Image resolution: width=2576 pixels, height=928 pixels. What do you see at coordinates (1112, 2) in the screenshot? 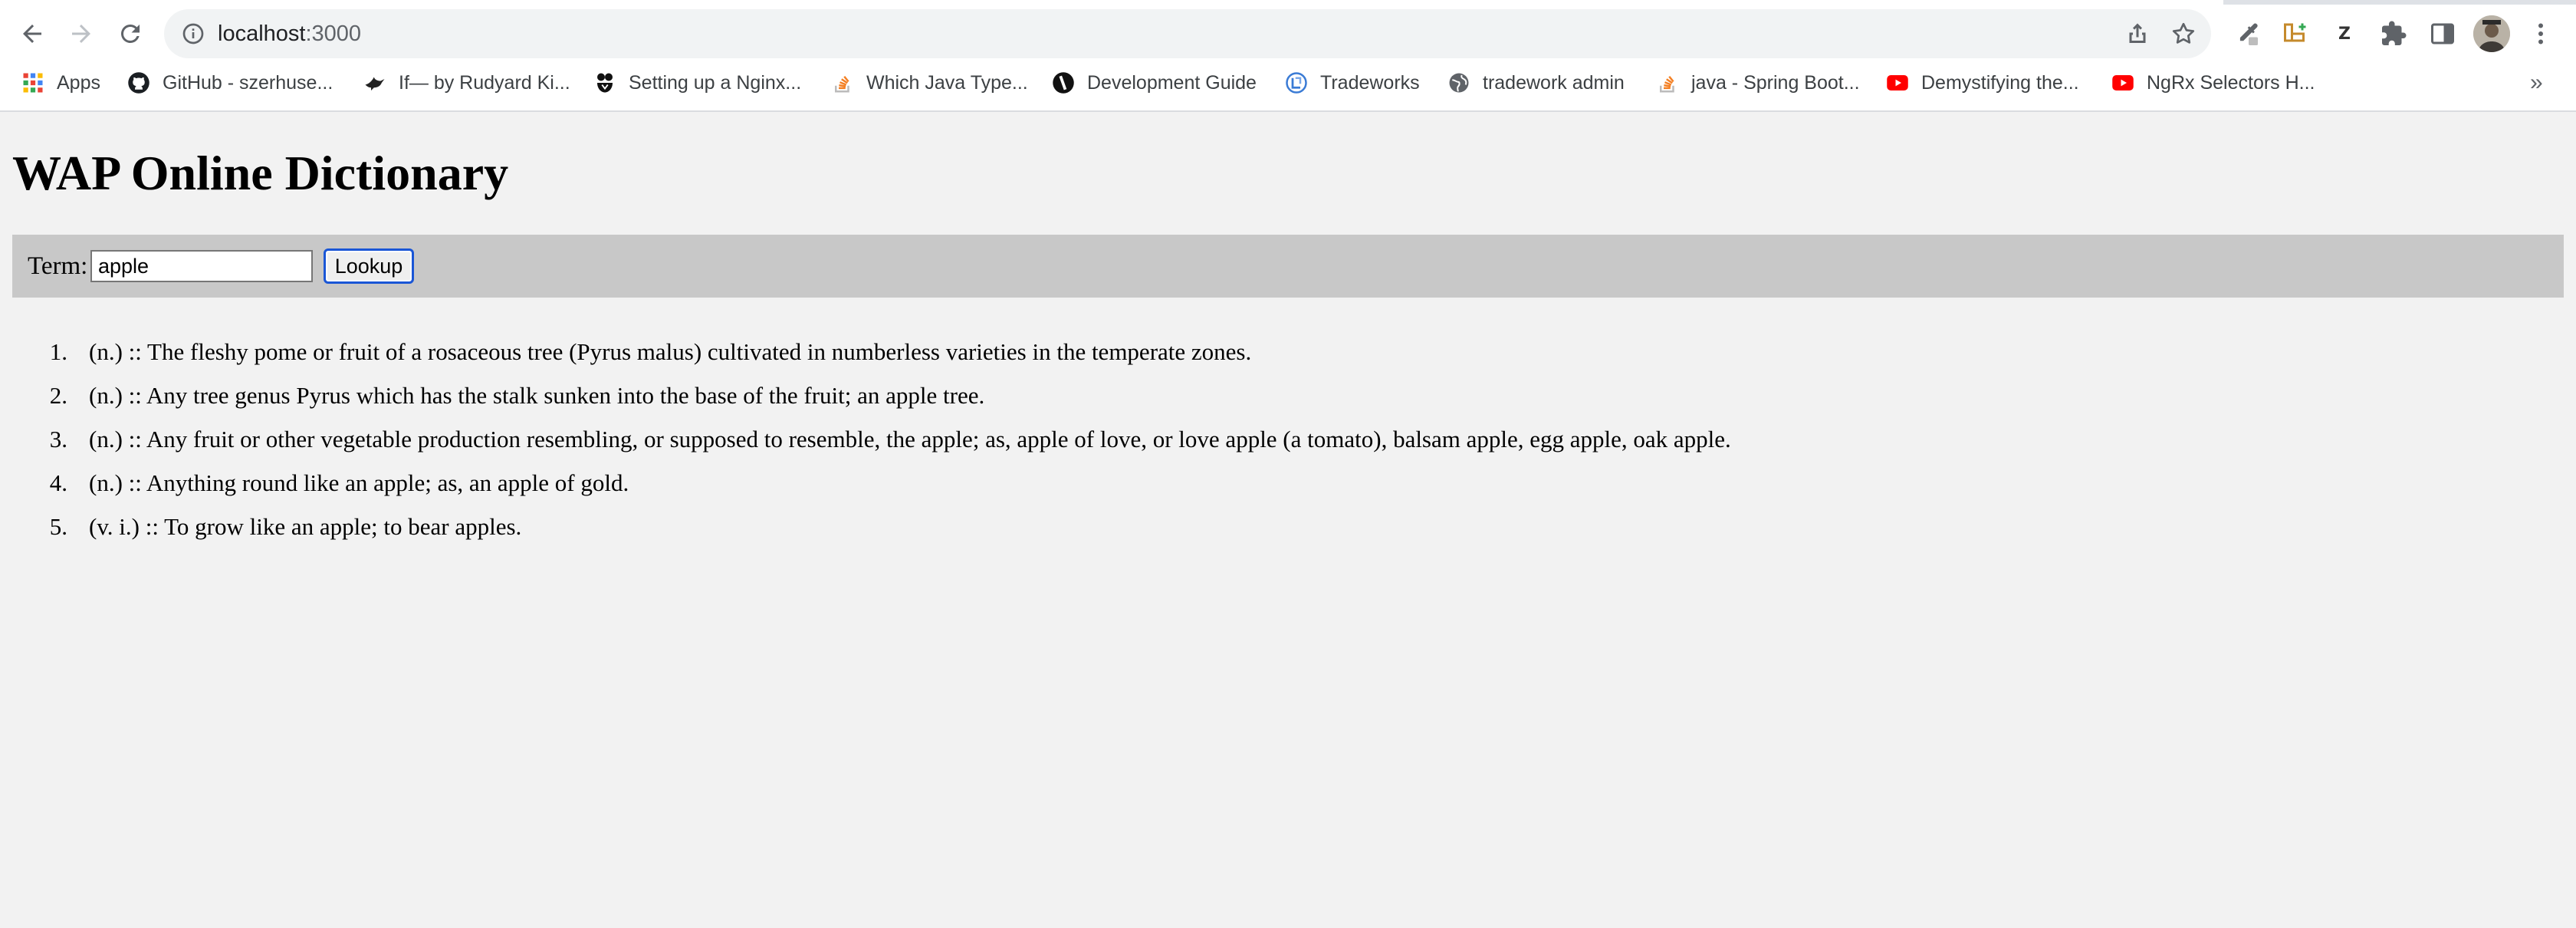
I see `active-tab-edge` at bounding box center [1112, 2].